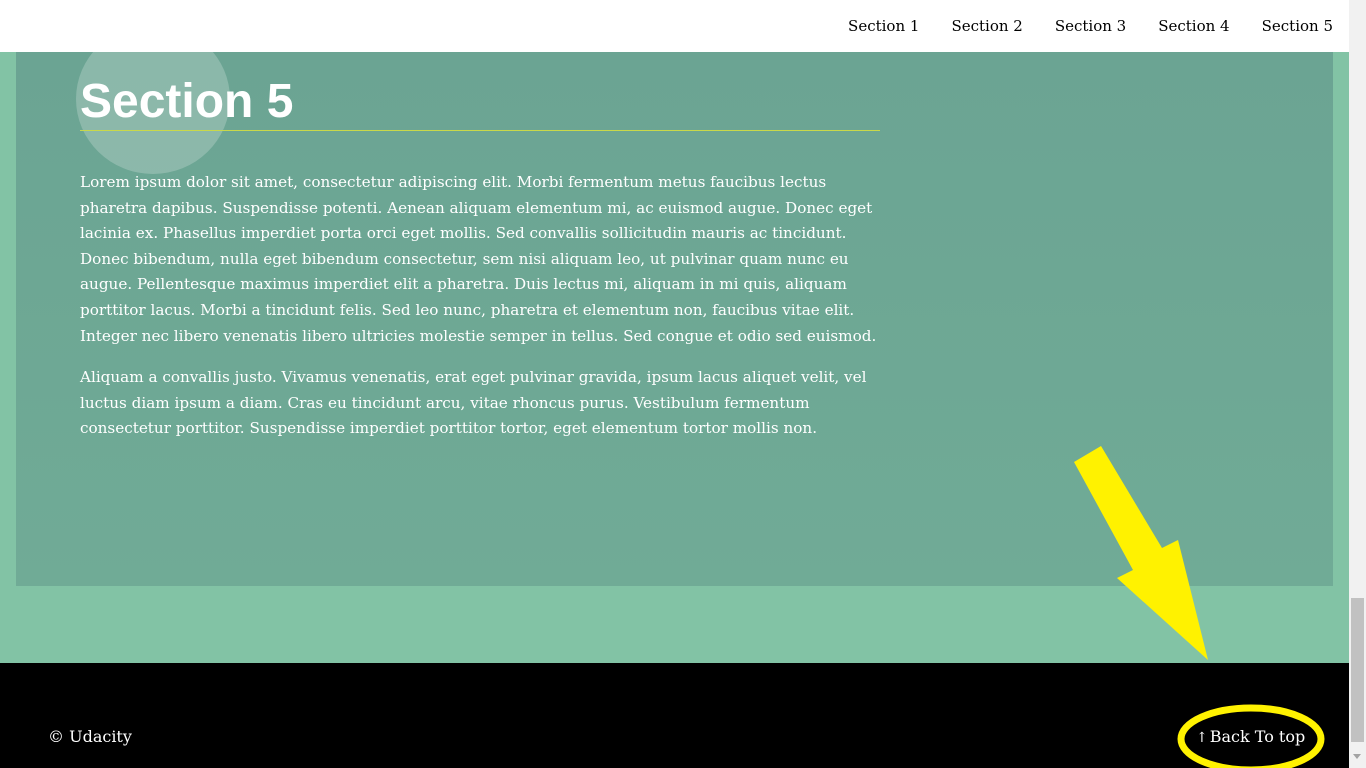 This screenshot has width=1366, height=768. What do you see at coordinates (1297, 26) in the screenshot?
I see `nav-item-section-5: Section 5` at bounding box center [1297, 26].